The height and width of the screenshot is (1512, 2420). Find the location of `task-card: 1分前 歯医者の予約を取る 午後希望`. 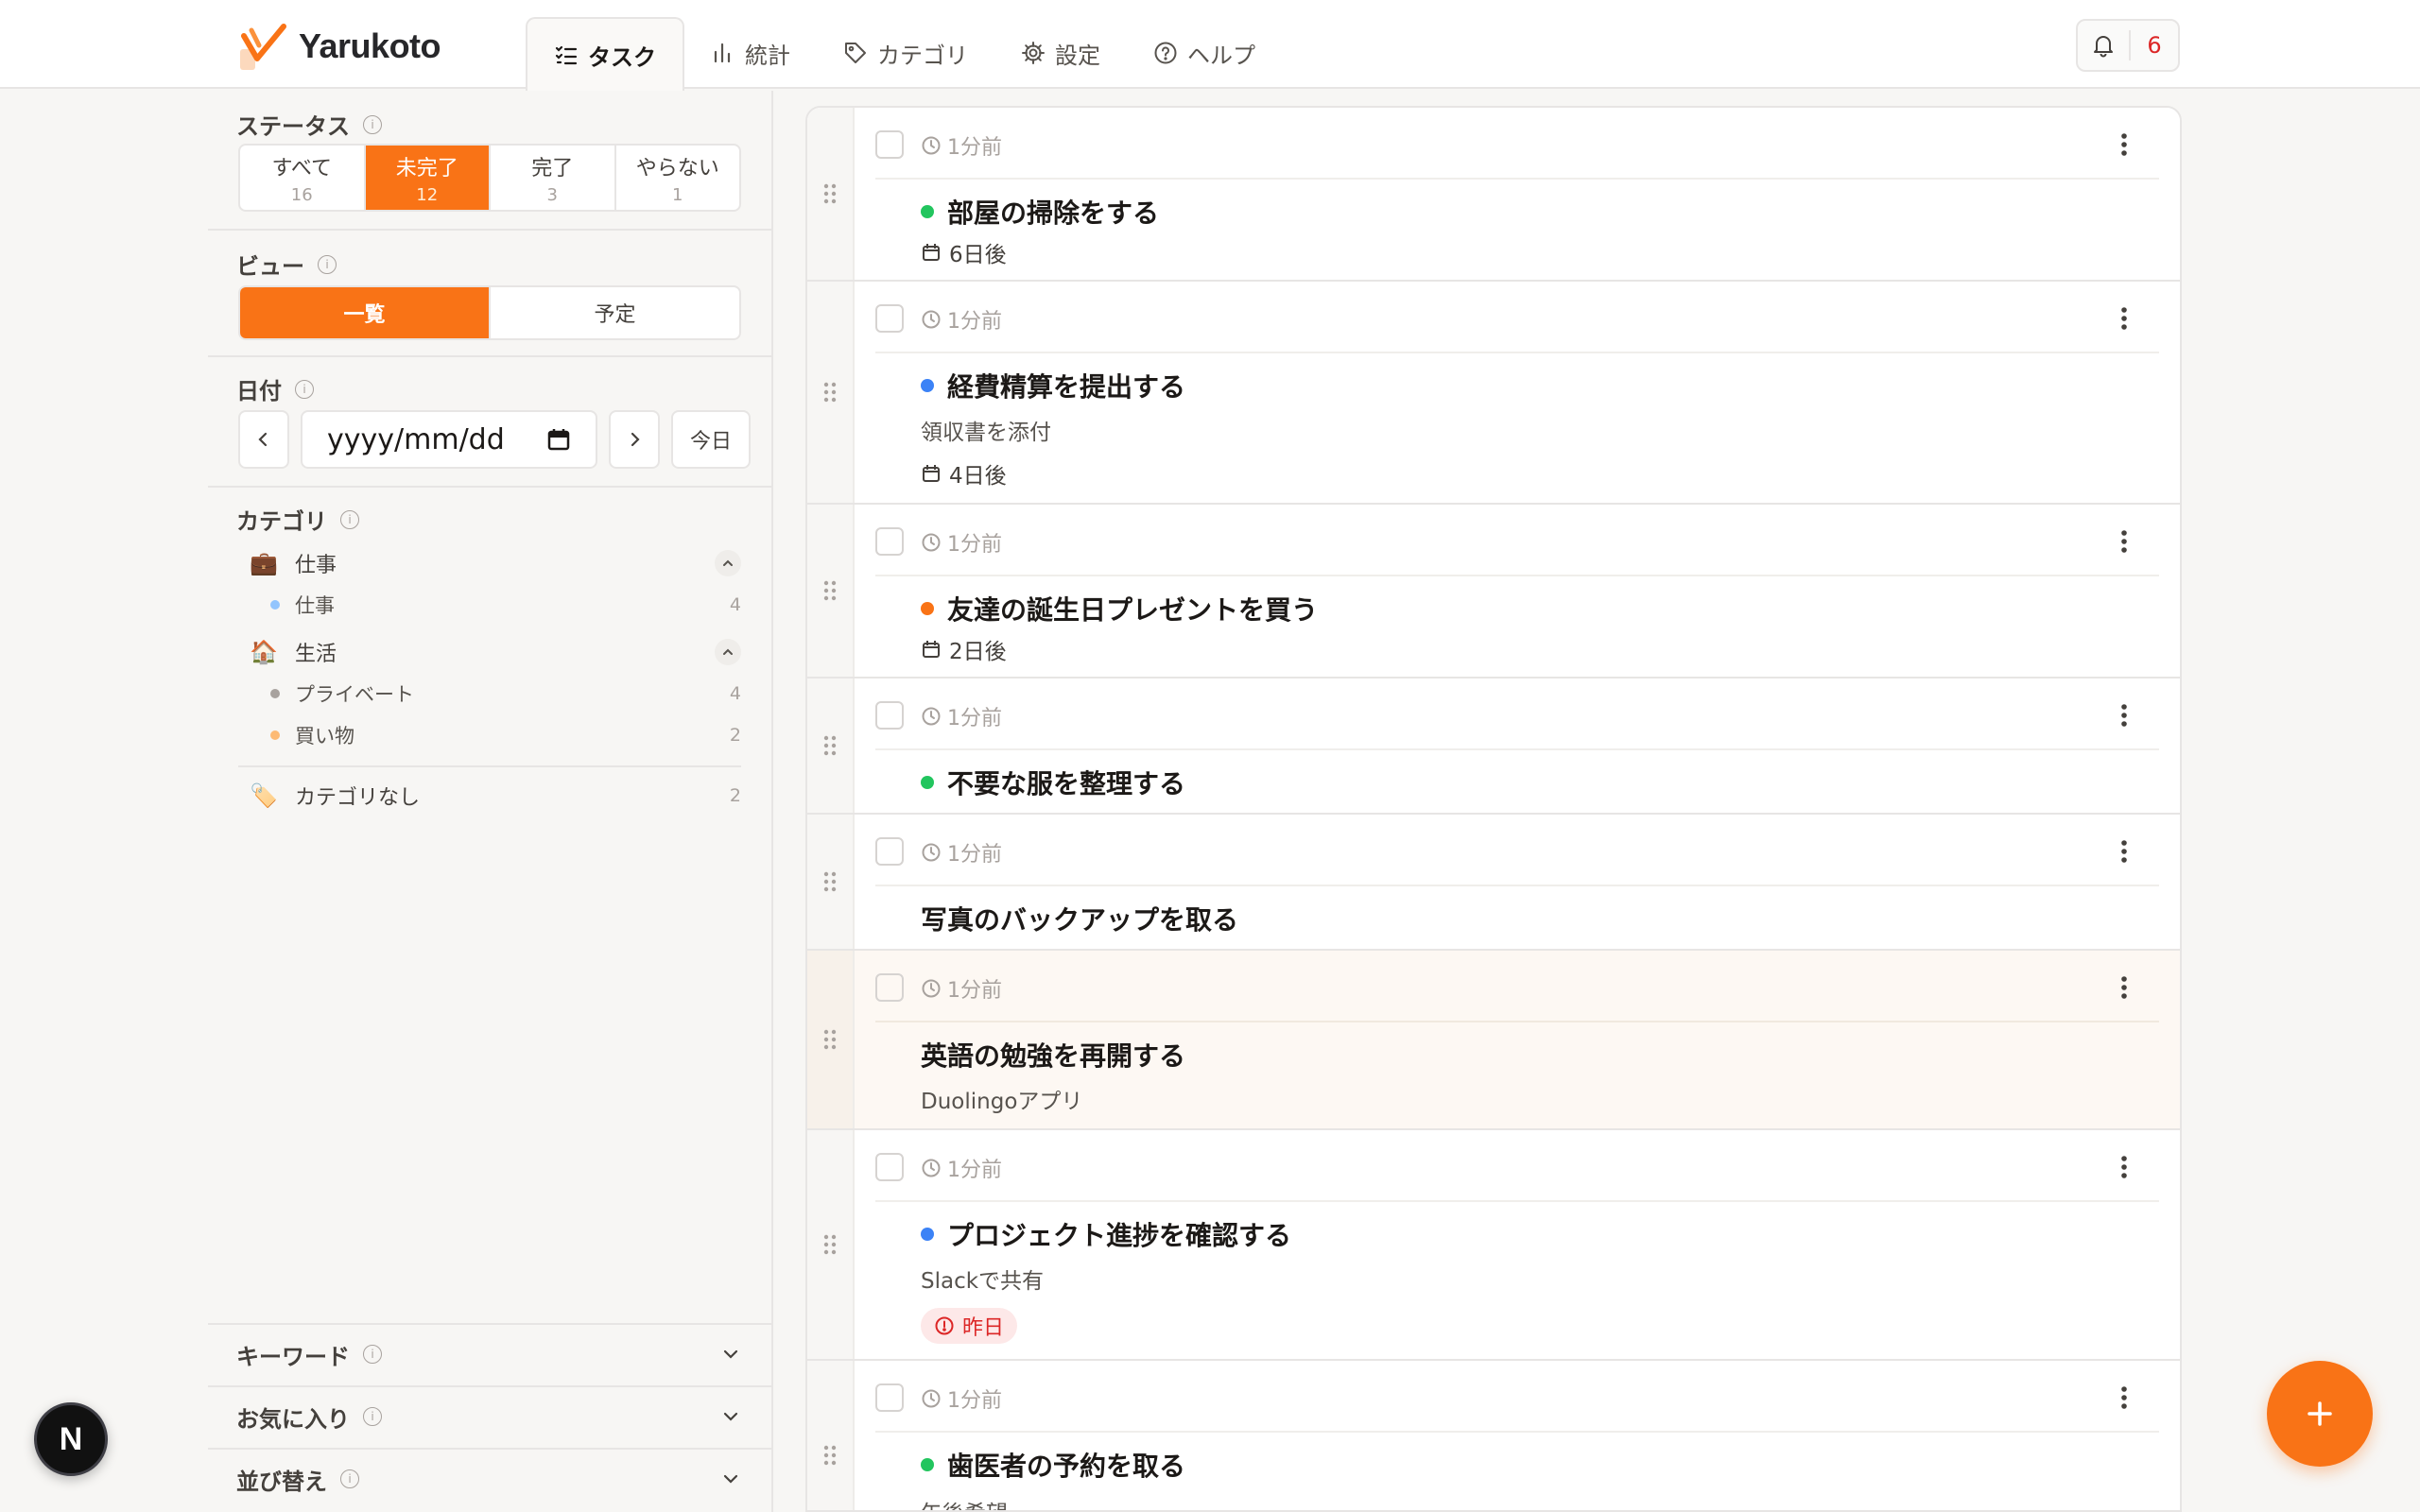

task-card: 1分前 歯医者の予約を取る 午後希望 is located at coordinates (1494, 1435).